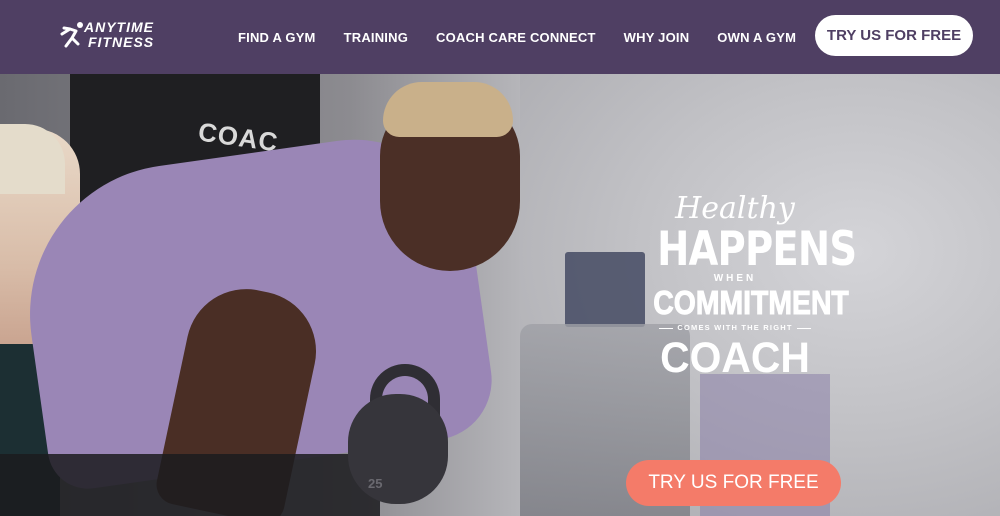 The width and height of the screenshot is (1000, 516). Describe the element at coordinates (190, 485) in the screenshot. I see `main-person-lower` at that location.